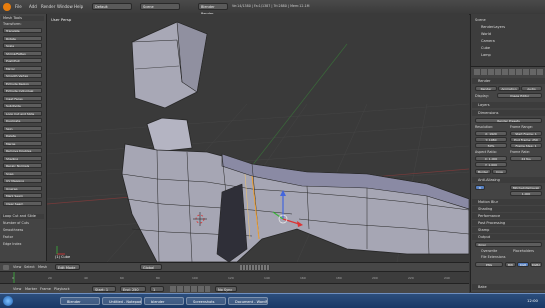 The height and width of the screenshot is (308, 545). Describe the element at coordinates (508, 81) in the screenshot. I see `section-render: Render` at that location.